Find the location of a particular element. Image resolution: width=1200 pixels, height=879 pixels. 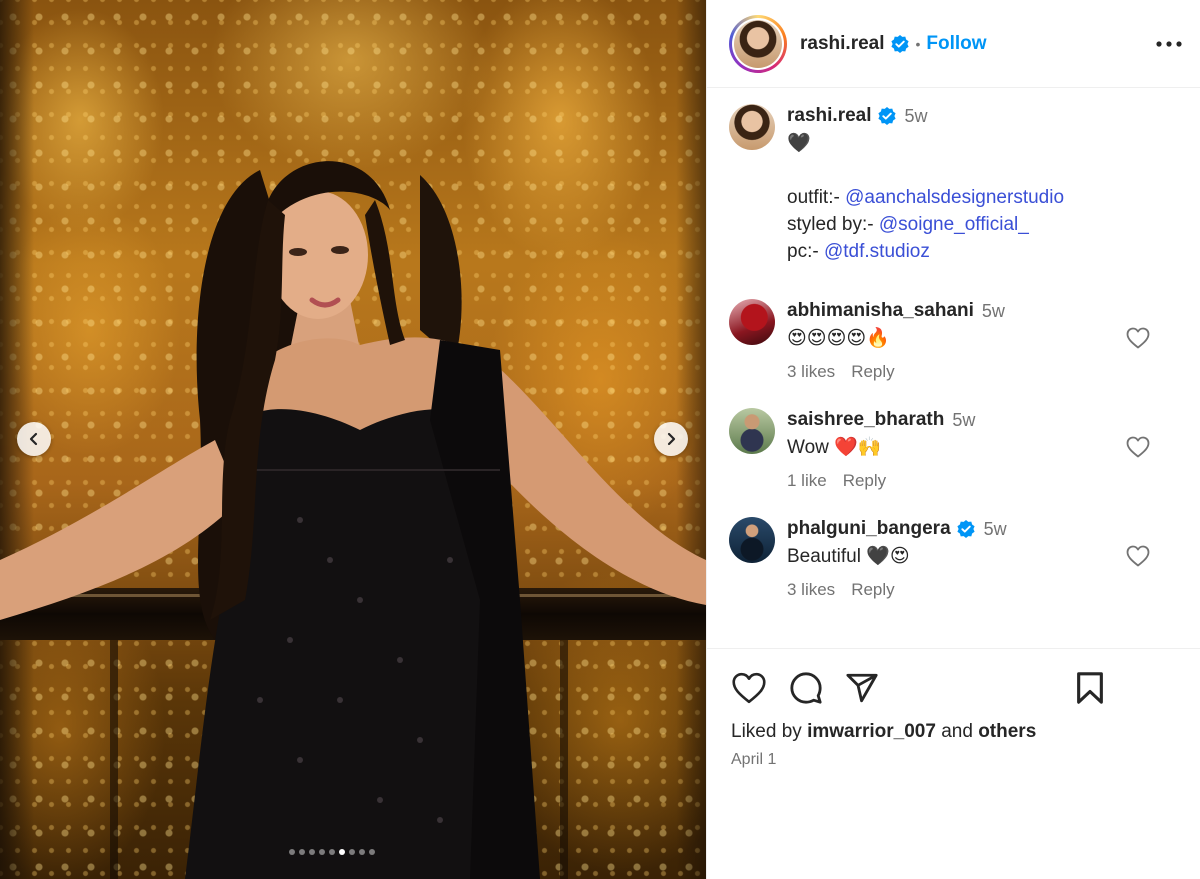

save-button is located at coordinates (1090, 688).